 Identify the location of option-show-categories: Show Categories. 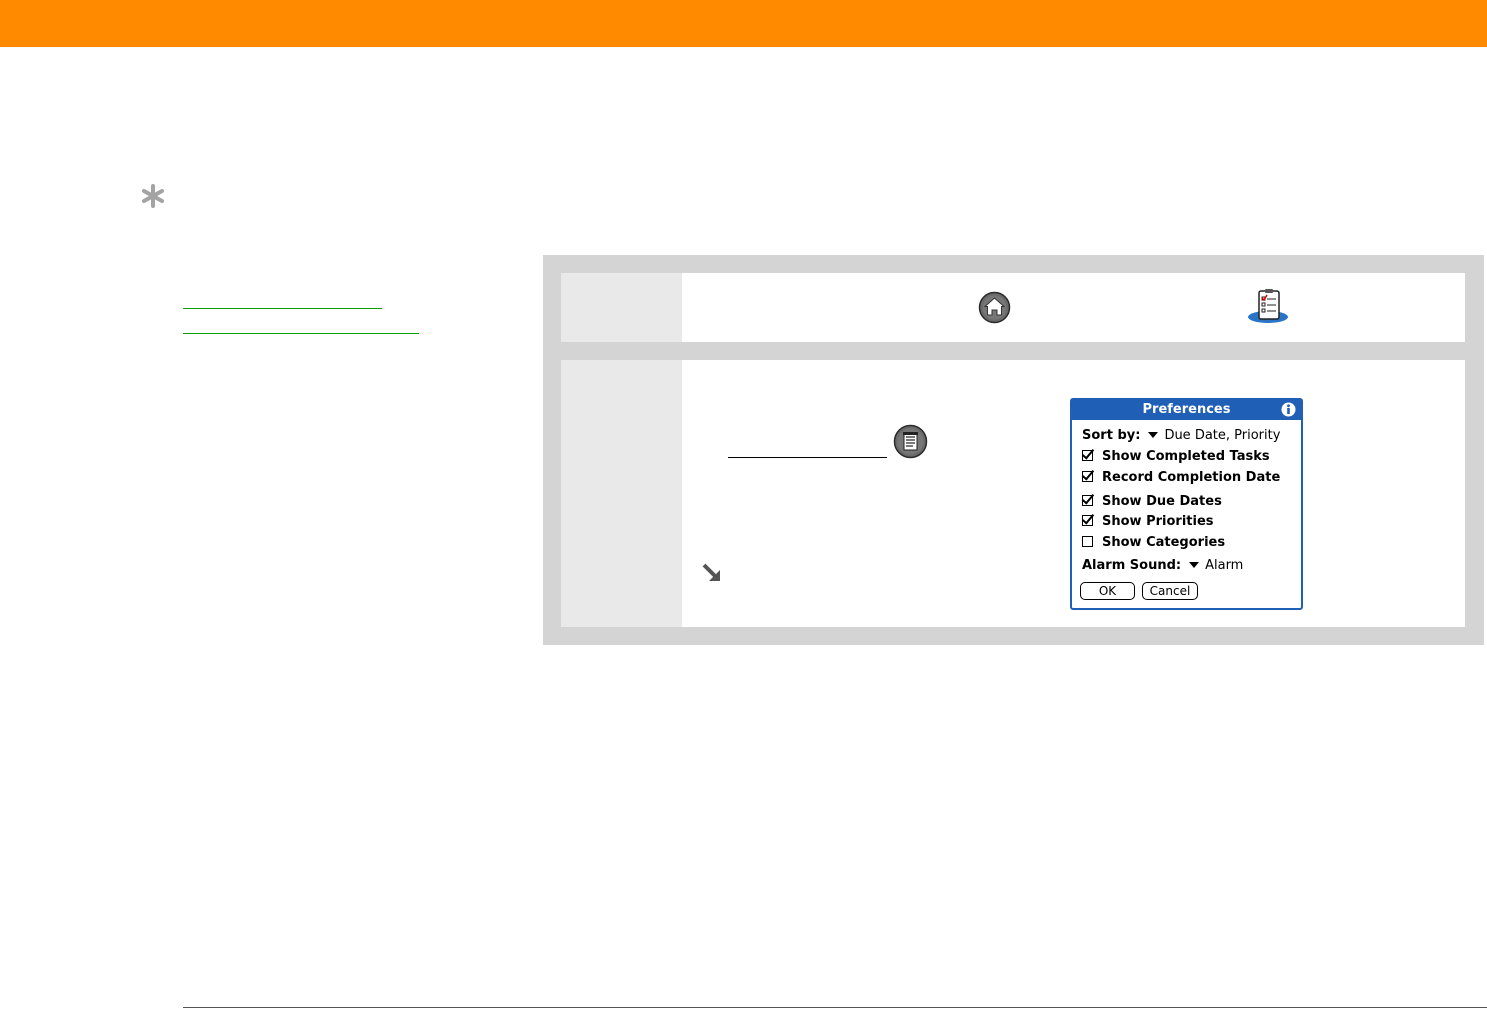
(1153, 542).